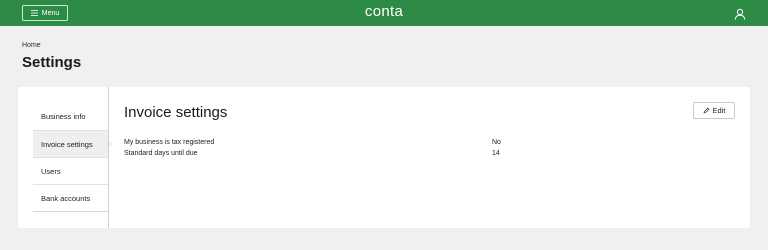 Image resolution: width=768 pixels, height=250 pixels. Describe the element at coordinates (161, 153) in the screenshot. I see `setting-label: Standard days until due` at that location.